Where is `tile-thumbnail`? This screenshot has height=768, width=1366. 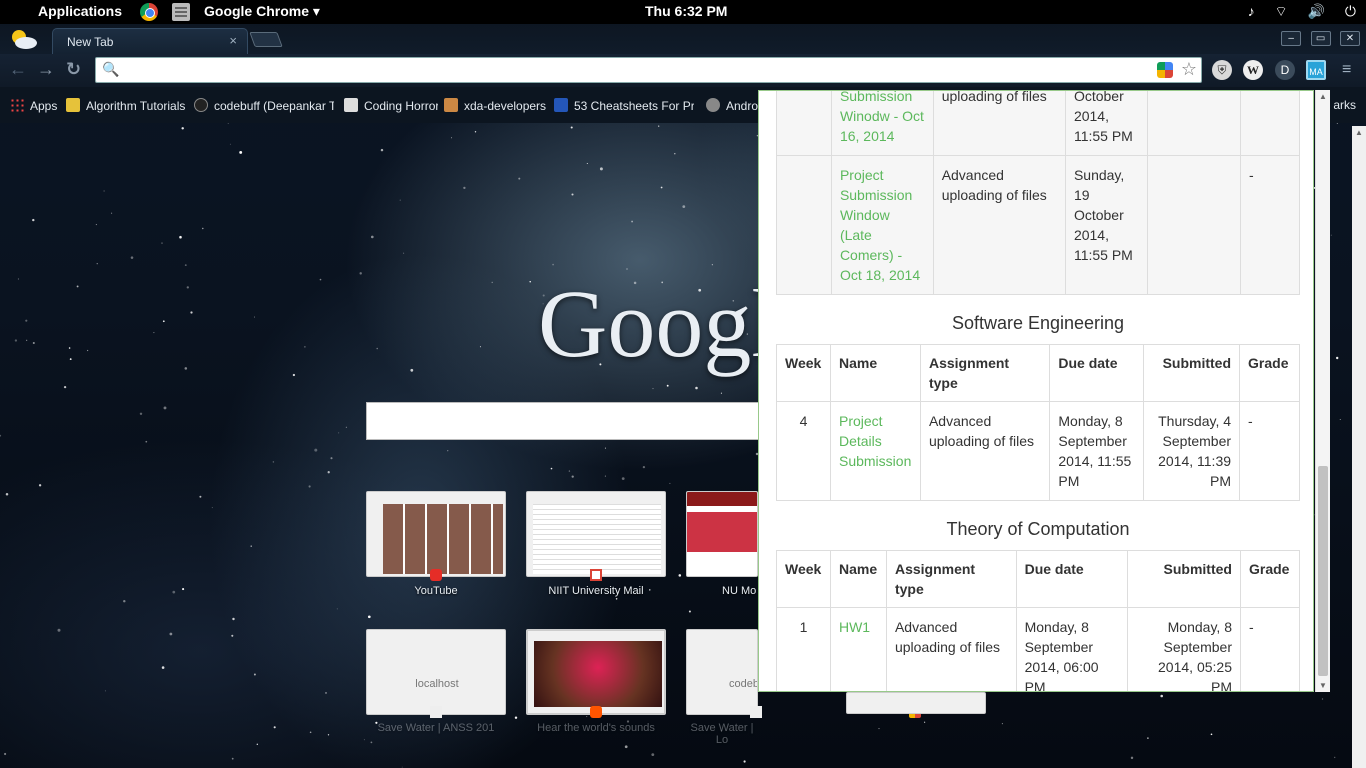
tile-thumbnail is located at coordinates (722, 534).